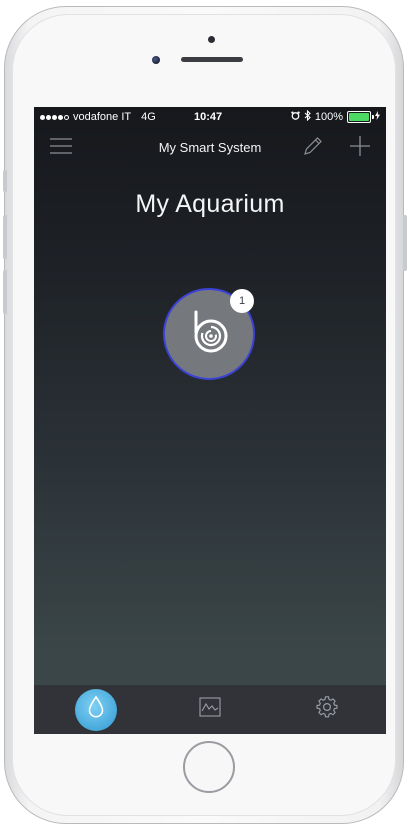 The height and width of the screenshot is (830, 410). I want to click on tab-bar, so click(210, 709).